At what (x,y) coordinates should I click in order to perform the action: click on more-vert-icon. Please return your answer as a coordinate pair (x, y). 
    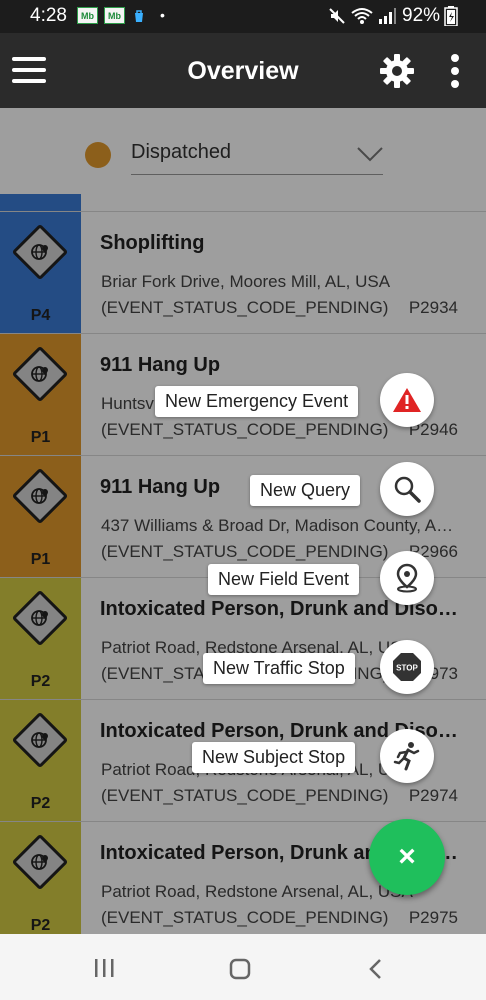
    Looking at the image, I should click on (455, 71).